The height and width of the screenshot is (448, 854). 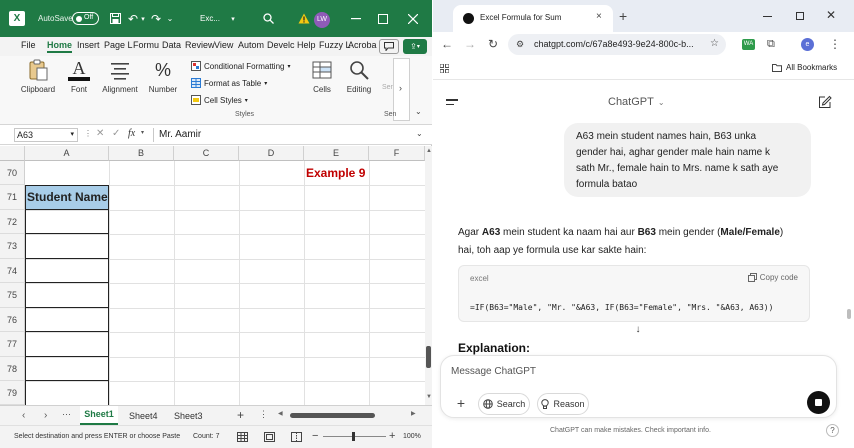 What do you see at coordinates (88, 45) in the screenshot?
I see `tab-insert: Insert` at bounding box center [88, 45].